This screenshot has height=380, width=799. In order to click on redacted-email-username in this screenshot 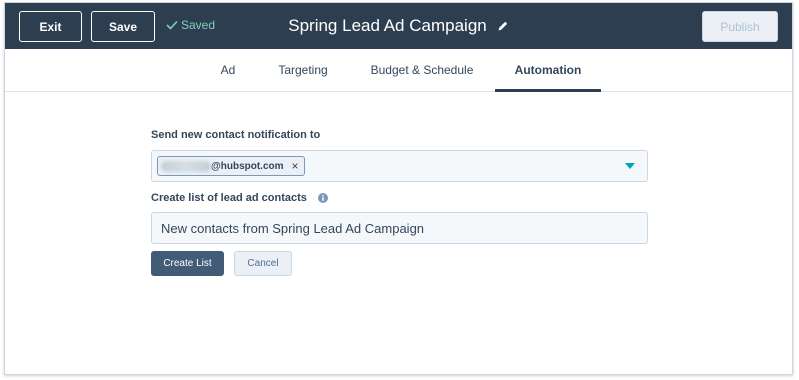, I will do `click(186, 166)`.